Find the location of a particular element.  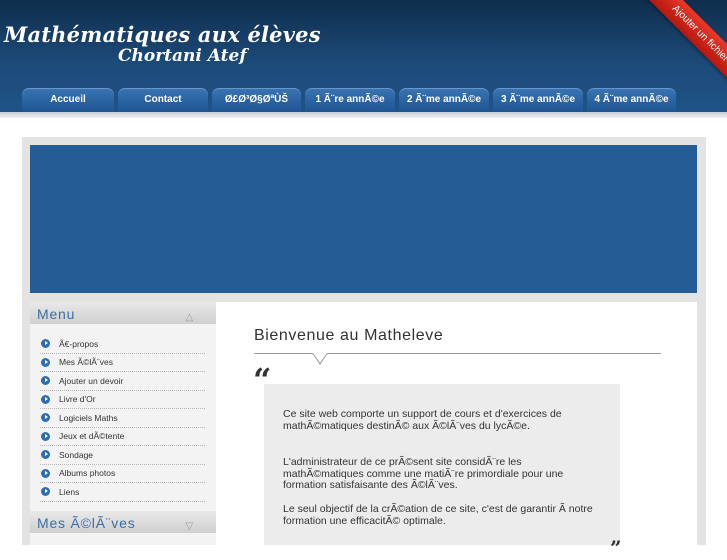

menu-item-label: Mes Ã©lÃ¨ves is located at coordinates (86, 362).